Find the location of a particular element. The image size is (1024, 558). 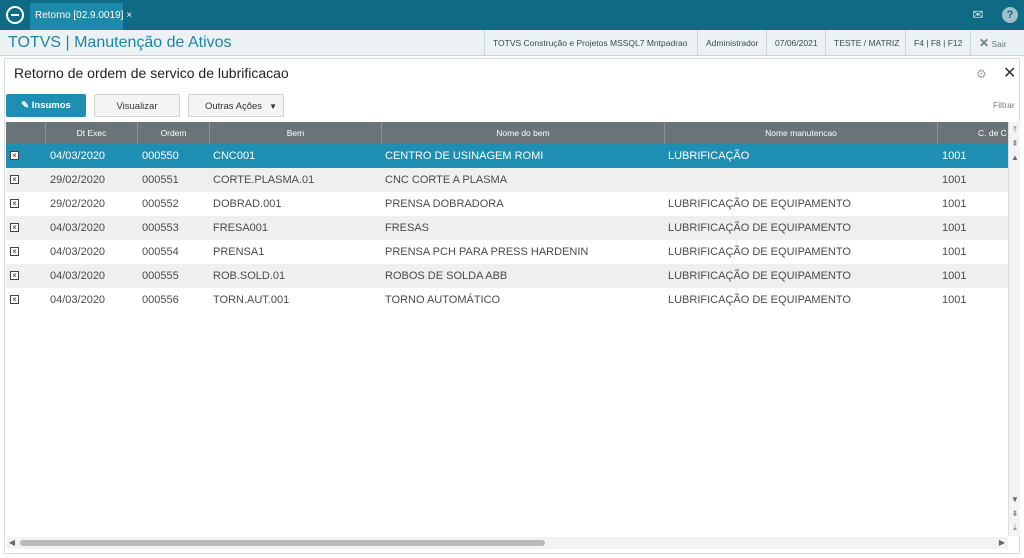

insumos-button: ✎ Insumos is located at coordinates (46, 105).